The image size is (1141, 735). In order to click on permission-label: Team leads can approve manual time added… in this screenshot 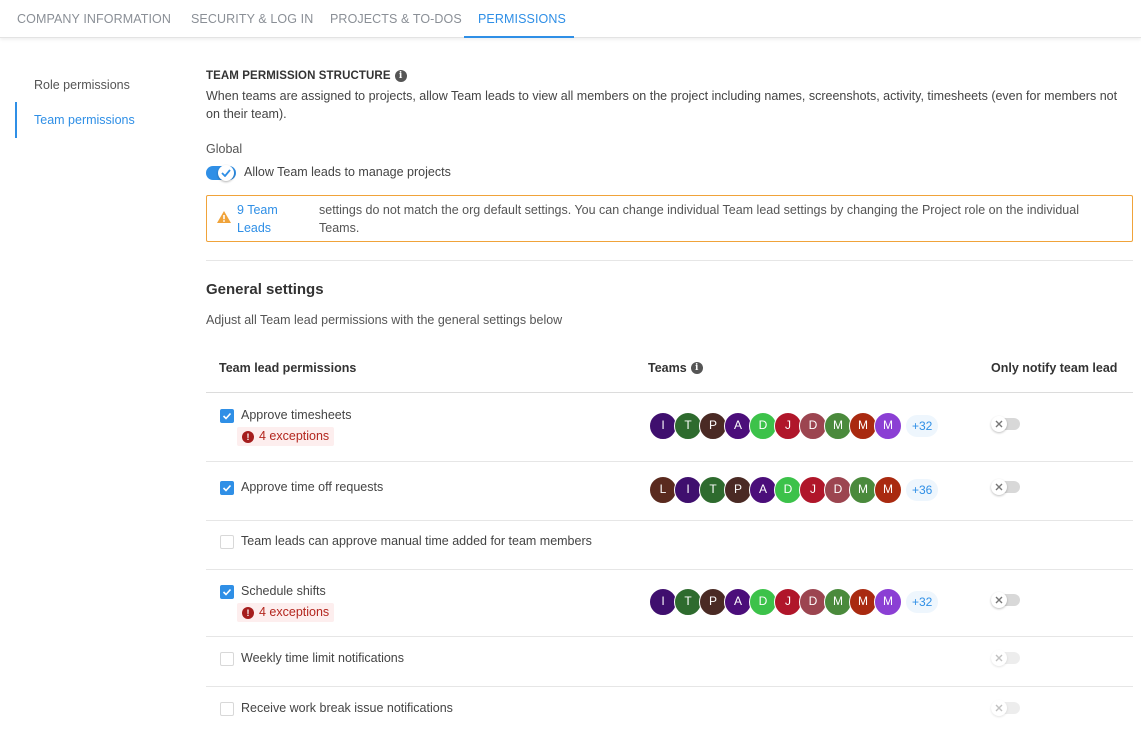, I will do `click(416, 541)`.